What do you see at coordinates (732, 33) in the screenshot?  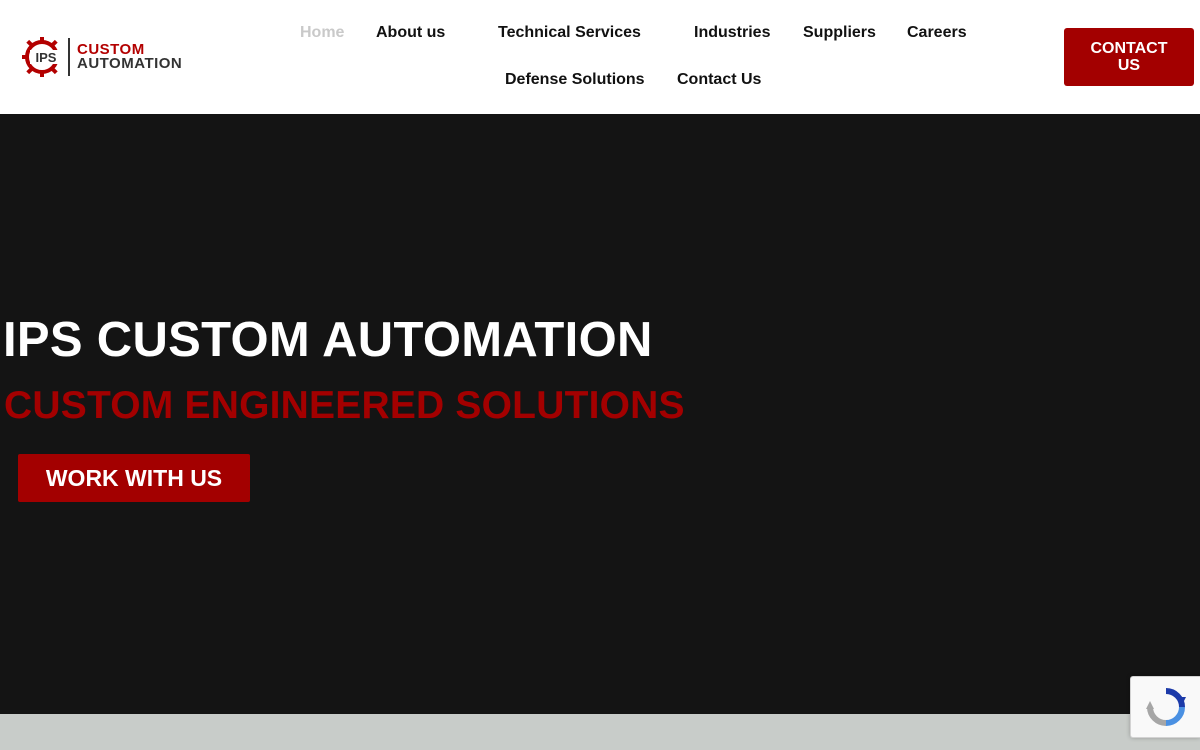 I see `nav-item-industries: Industries` at bounding box center [732, 33].